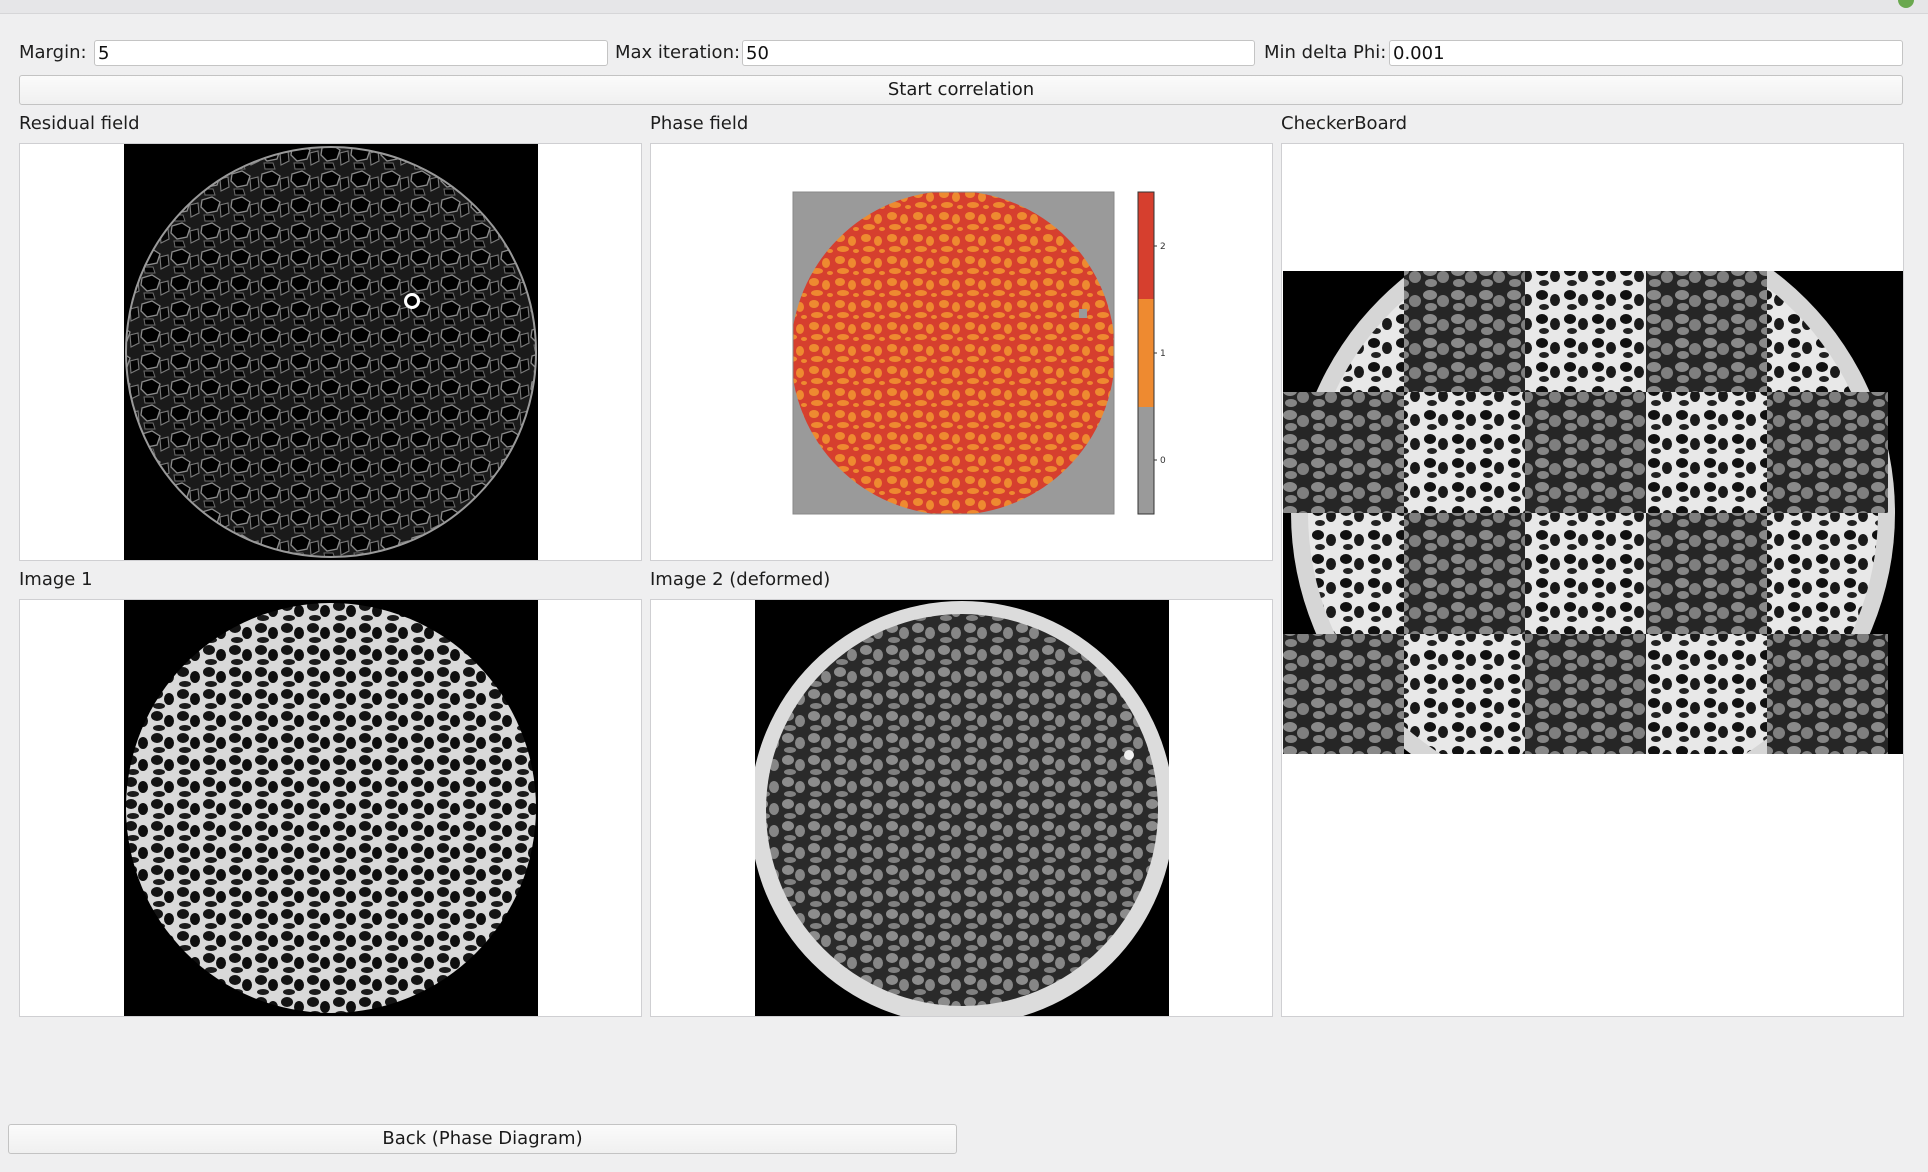 The width and height of the screenshot is (1928, 1172). What do you see at coordinates (699, 123) in the screenshot?
I see `phase-field-title: Phase field` at bounding box center [699, 123].